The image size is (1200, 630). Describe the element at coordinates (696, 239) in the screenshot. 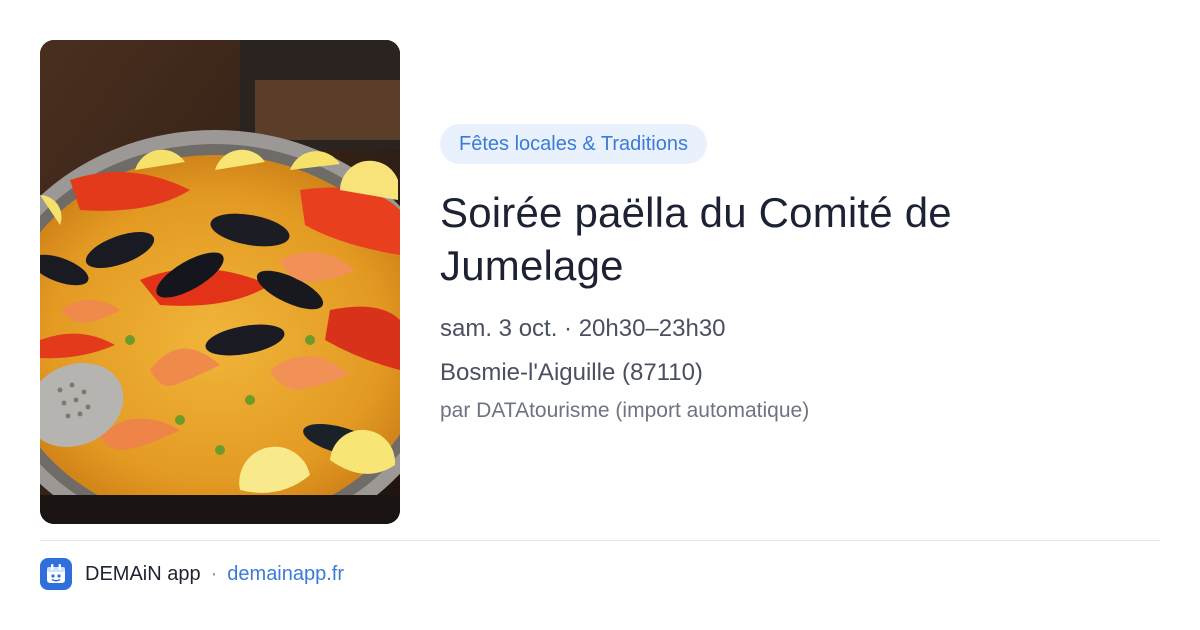

I see `event-title: Soirée paëlla du Comité de Jumelage` at that location.